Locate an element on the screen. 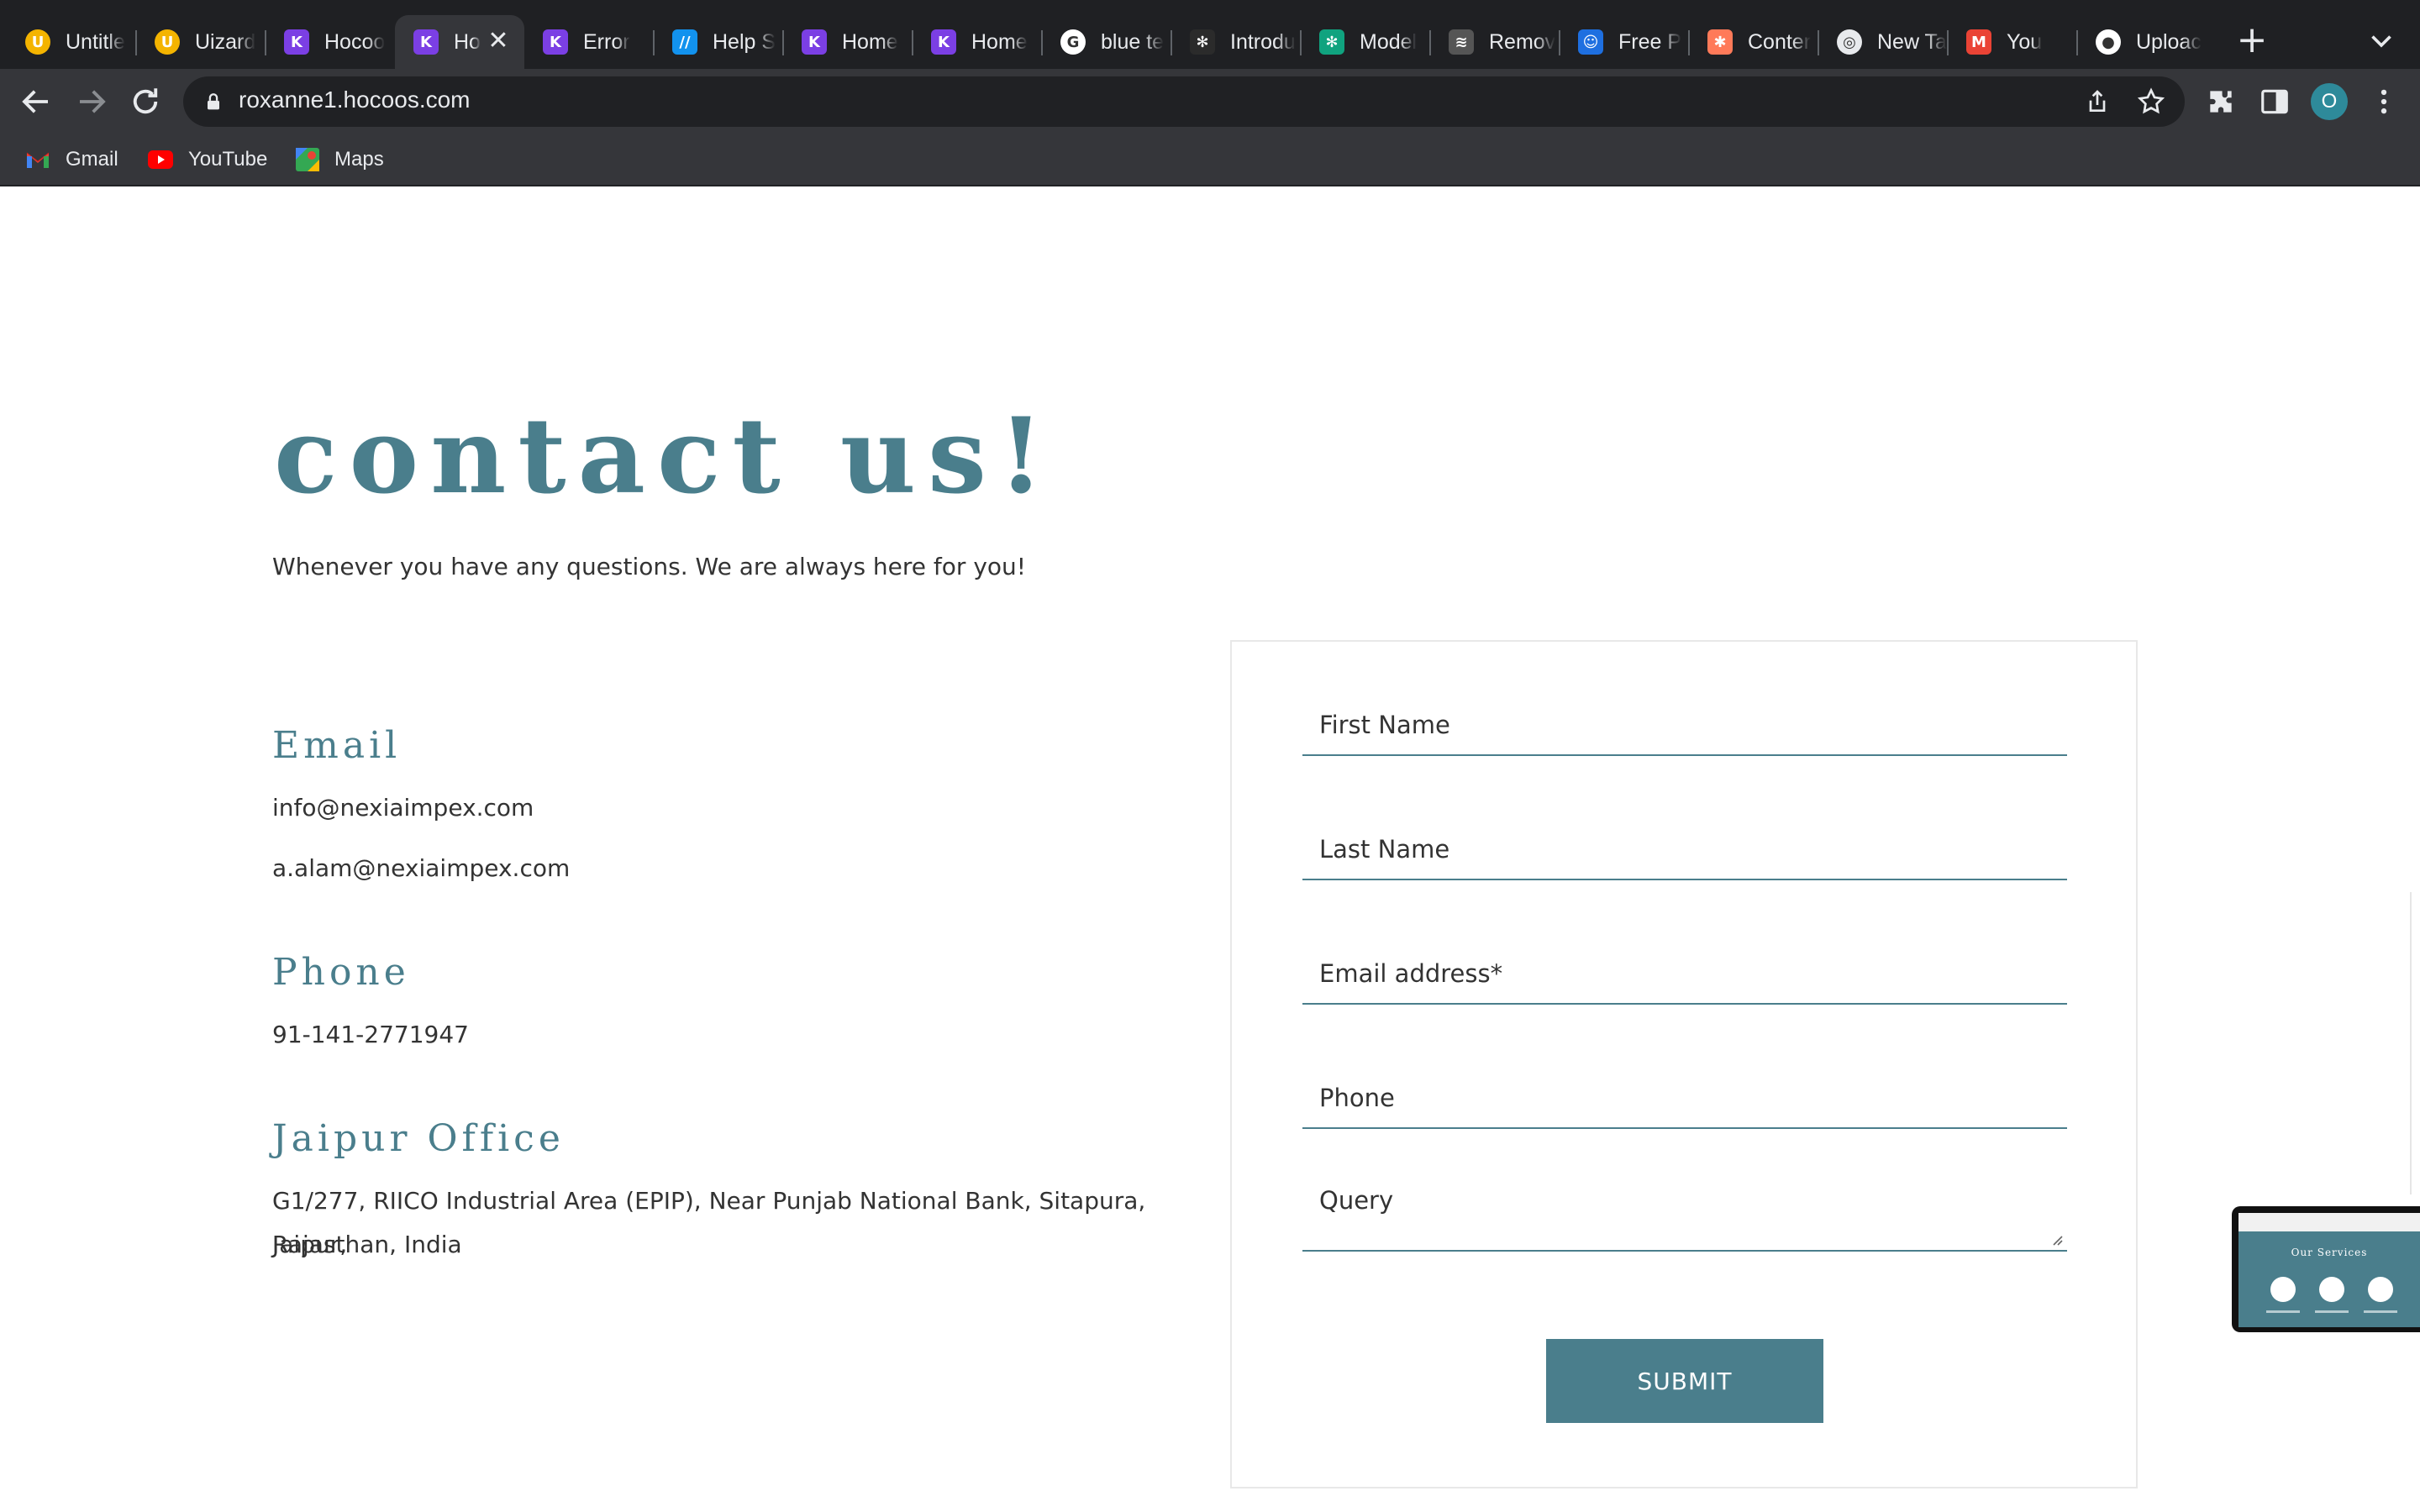 The image size is (2420, 1512). browser-toolbar: roxanne1.hocoos.com O is located at coordinates (1210, 101).